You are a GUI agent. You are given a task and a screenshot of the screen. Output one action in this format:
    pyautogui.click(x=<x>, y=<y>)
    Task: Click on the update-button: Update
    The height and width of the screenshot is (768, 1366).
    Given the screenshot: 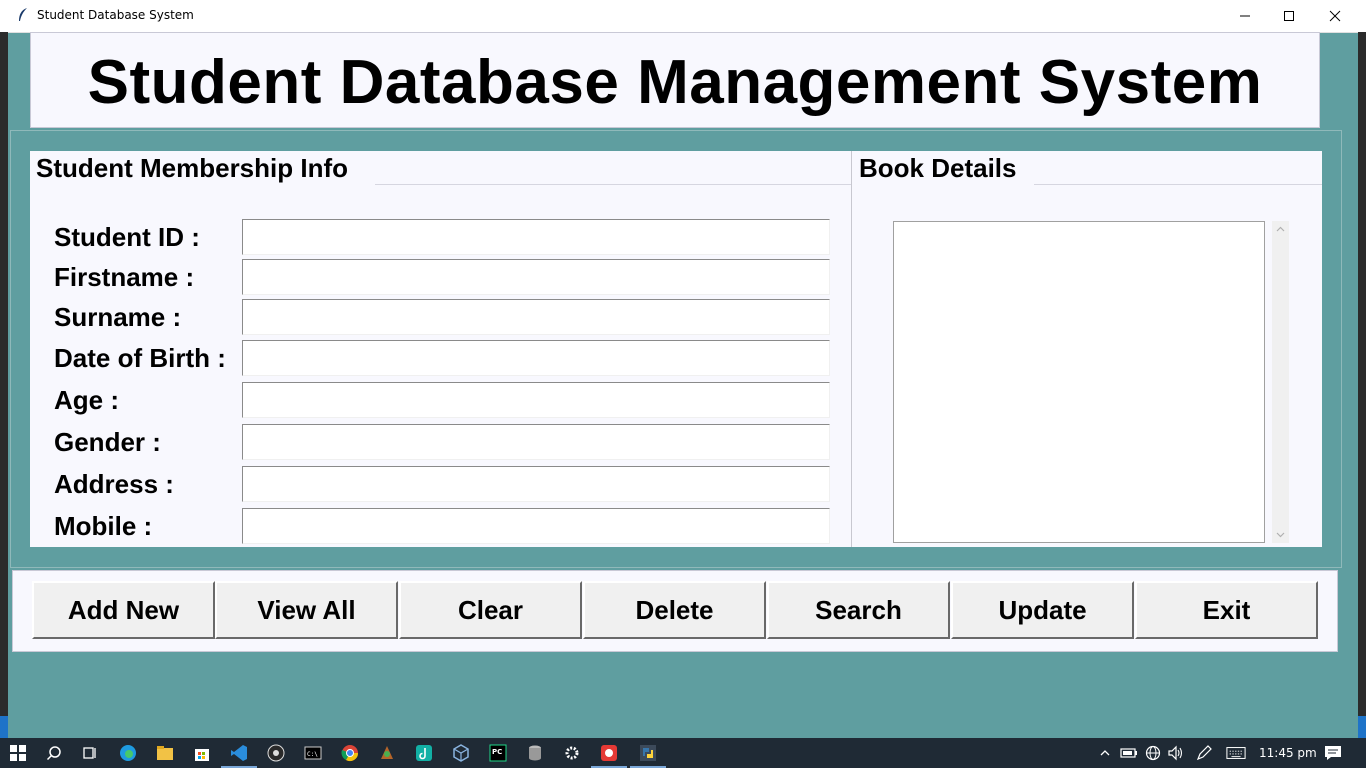 What is the action you would take?
    pyautogui.click(x=1042, y=610)
    